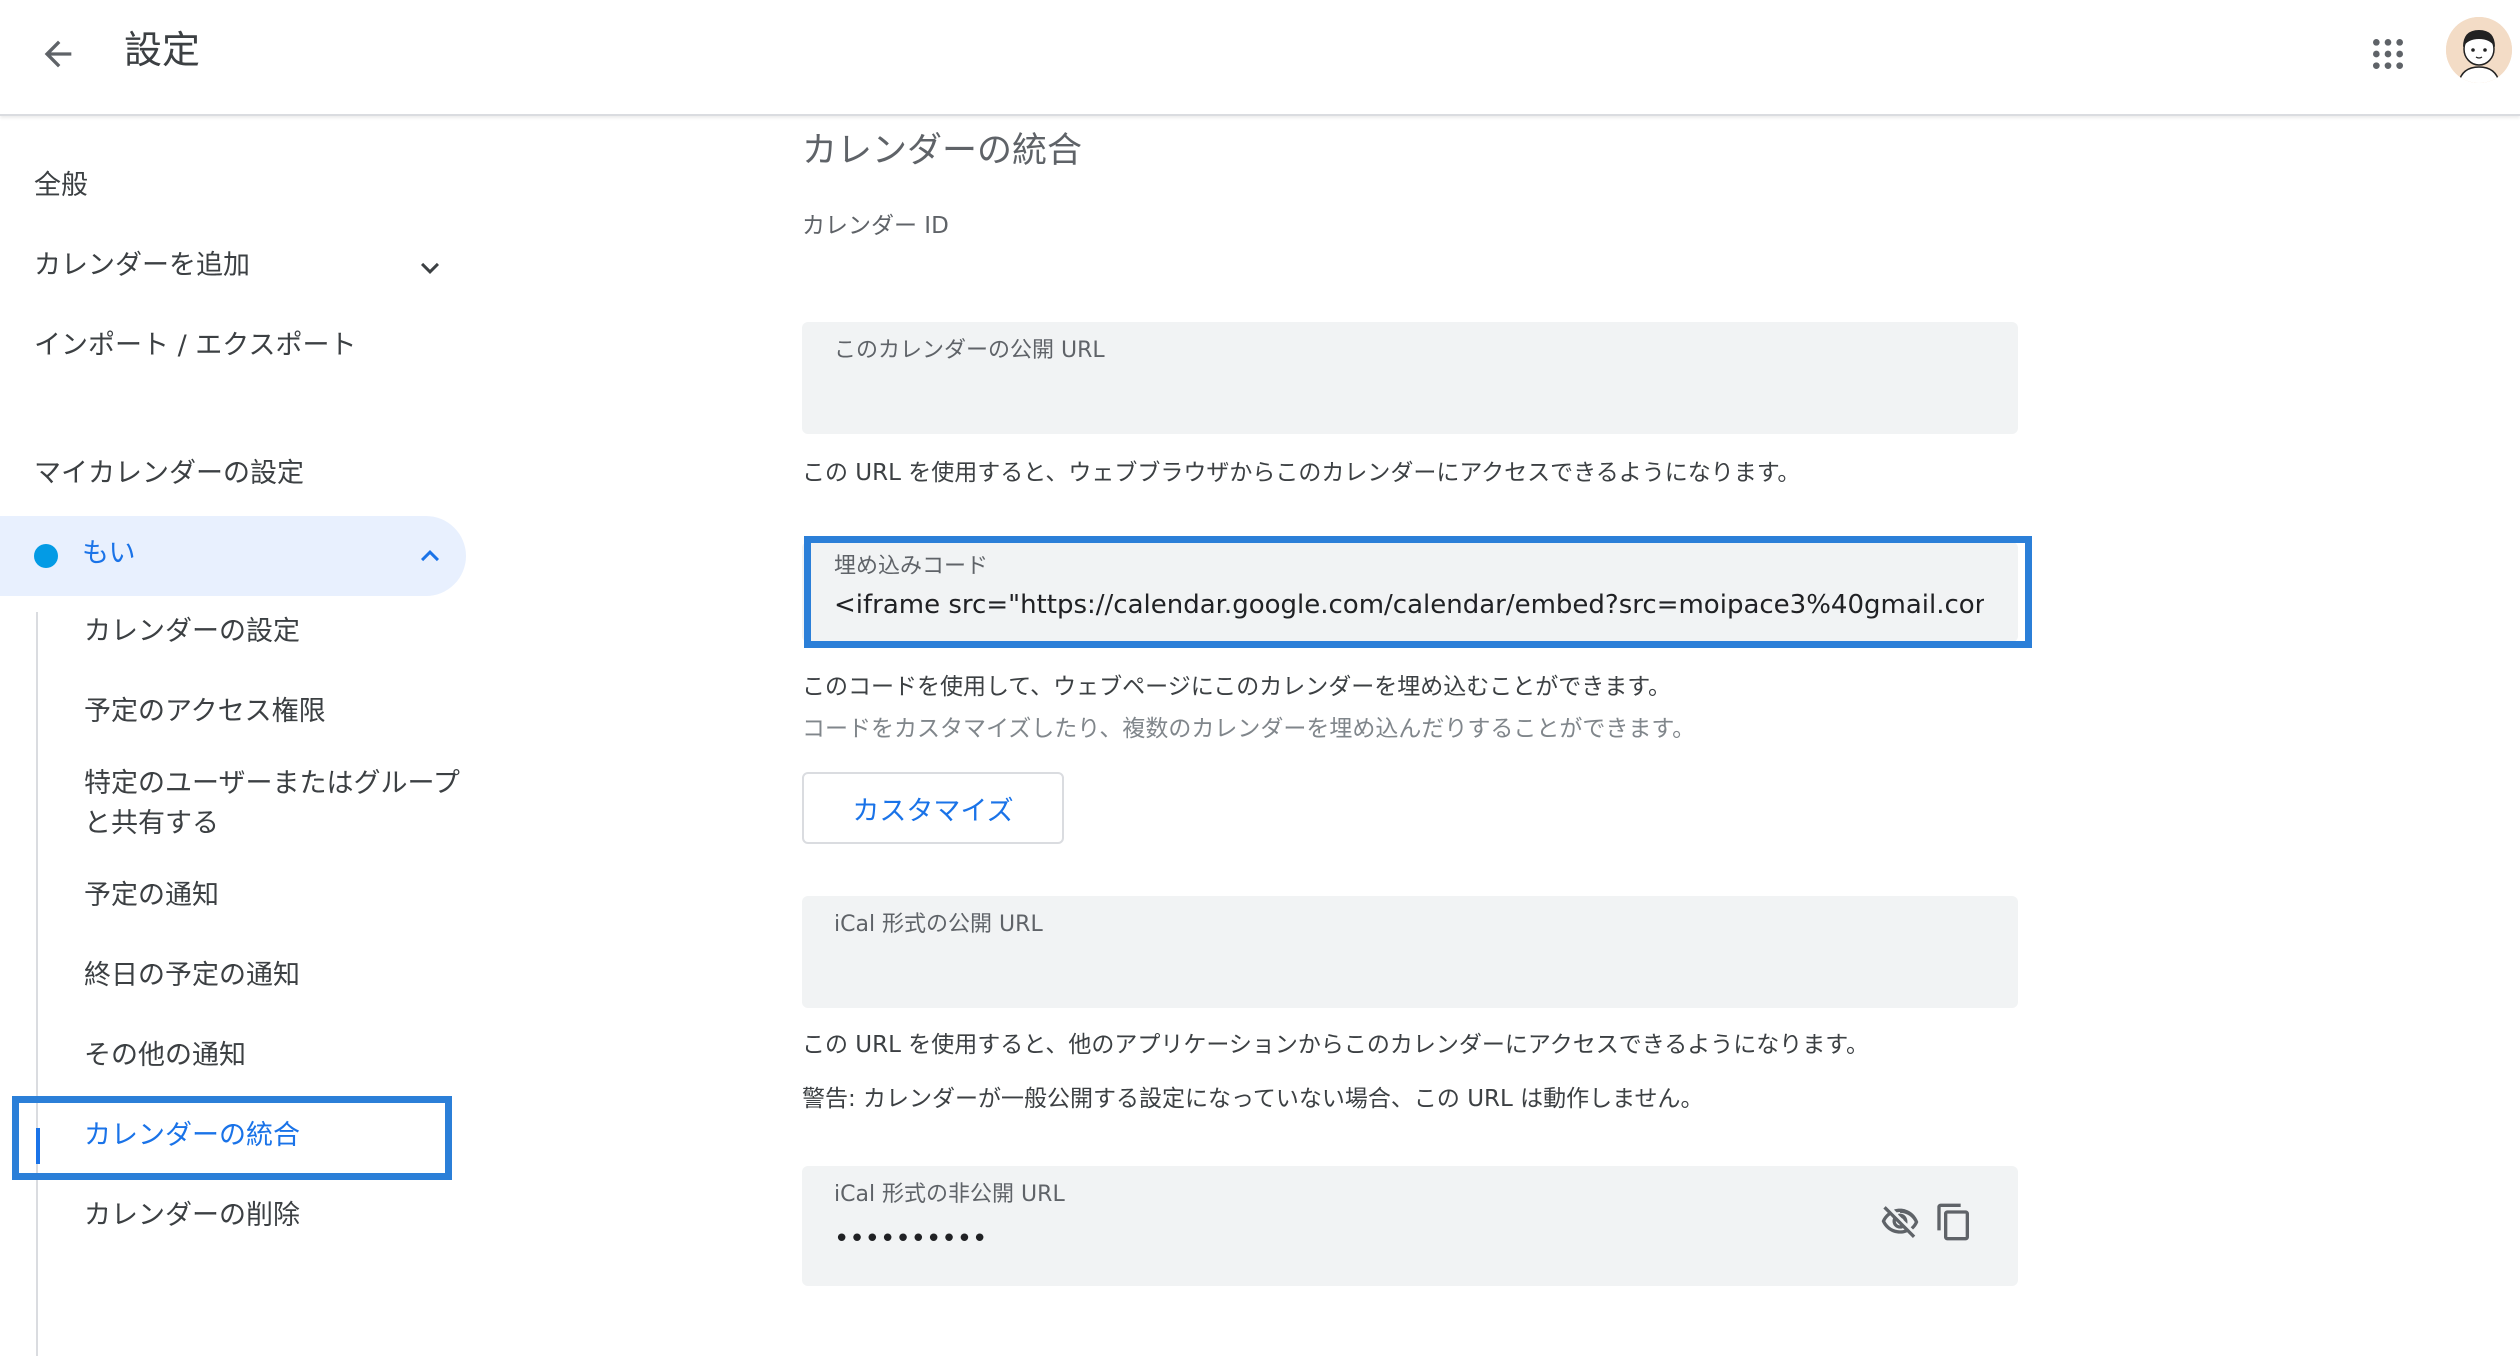 The image size is (2520, 1356). I want to click on embed-code-subhelp: コードをカスタマイズしたり、複数のカレンダーを埋め込んだりすることができます。, so click(1249, 729).